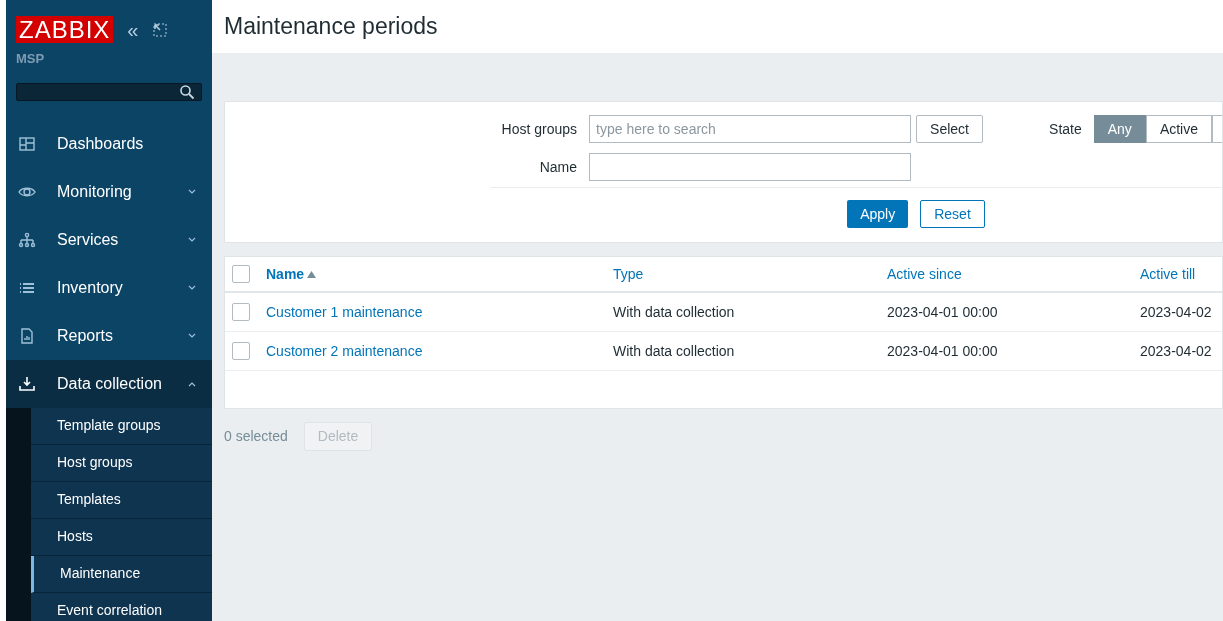  Describe the element at coordinates (750, 274) in the screenshot. I see `column-header: Type` at that location.